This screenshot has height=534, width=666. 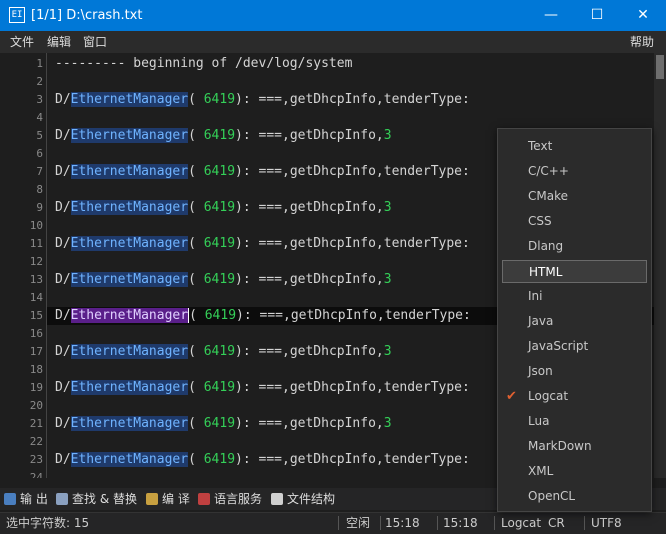 What do you see at coordinates (546, 246) in the screenshot?
I see `language-menu-item-label: Dlang` at bounding box center [546, 246].